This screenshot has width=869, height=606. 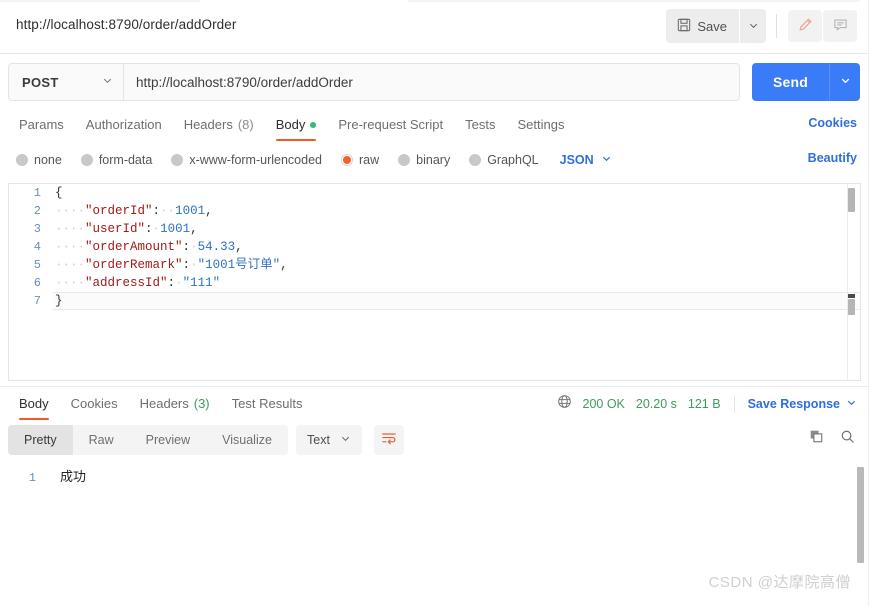 I want to click on tab-label: Cookies, so click(x=94, y=403).